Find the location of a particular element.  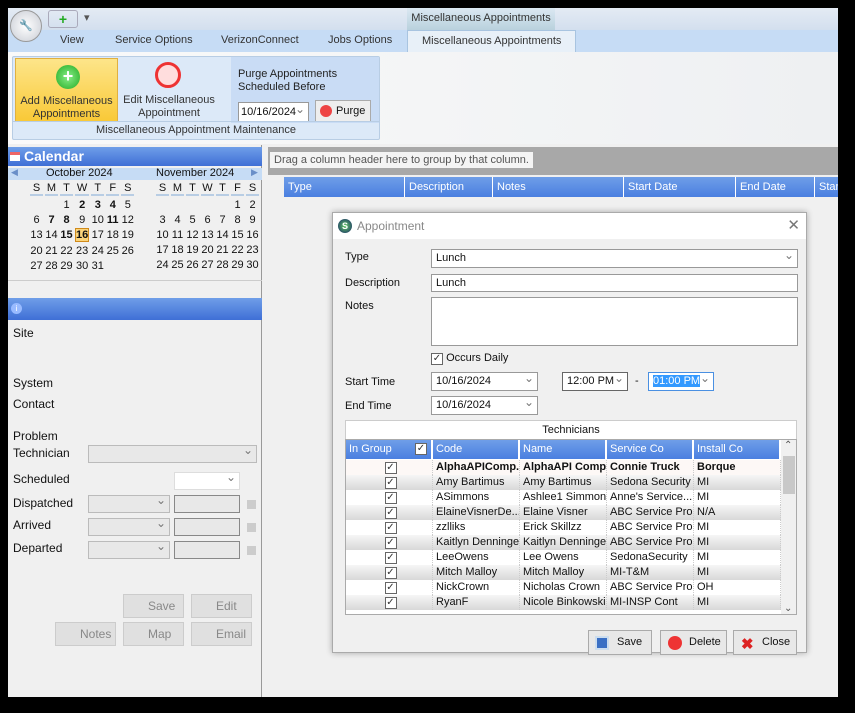

arrived-time is located at coordinates (207, 527).